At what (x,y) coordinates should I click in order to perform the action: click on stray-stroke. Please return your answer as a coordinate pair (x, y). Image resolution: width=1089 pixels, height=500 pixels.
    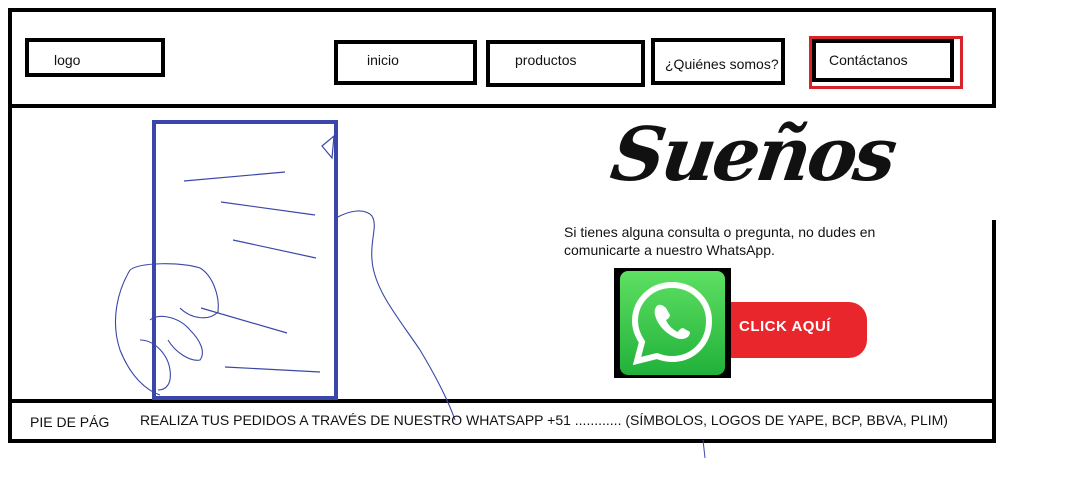
    Looking at the image, I should click on (704, 449).